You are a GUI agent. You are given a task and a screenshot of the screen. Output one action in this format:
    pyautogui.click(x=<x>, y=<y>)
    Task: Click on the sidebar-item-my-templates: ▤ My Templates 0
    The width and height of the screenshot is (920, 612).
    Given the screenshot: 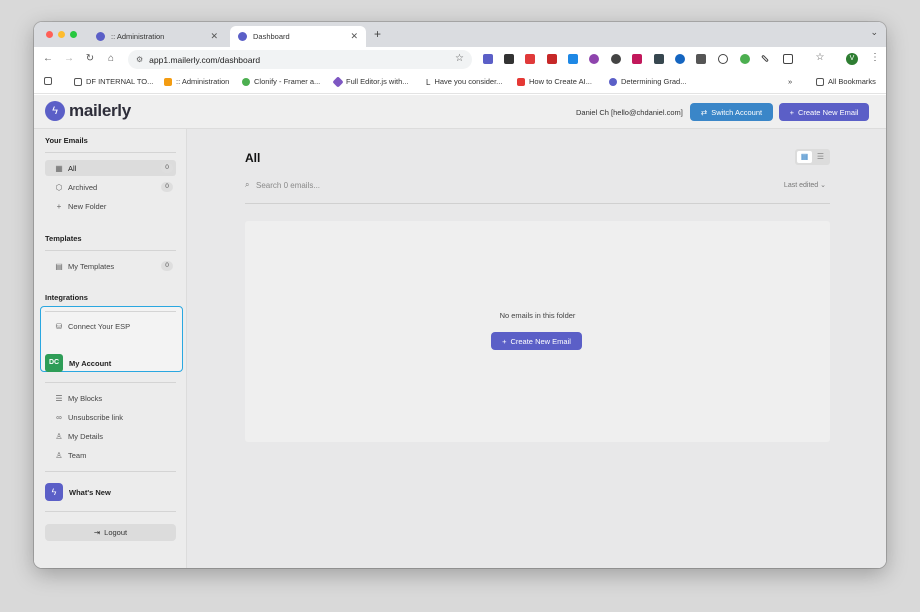 What is the action you would take?
    pyautogui.click(x=110, y=266)
    